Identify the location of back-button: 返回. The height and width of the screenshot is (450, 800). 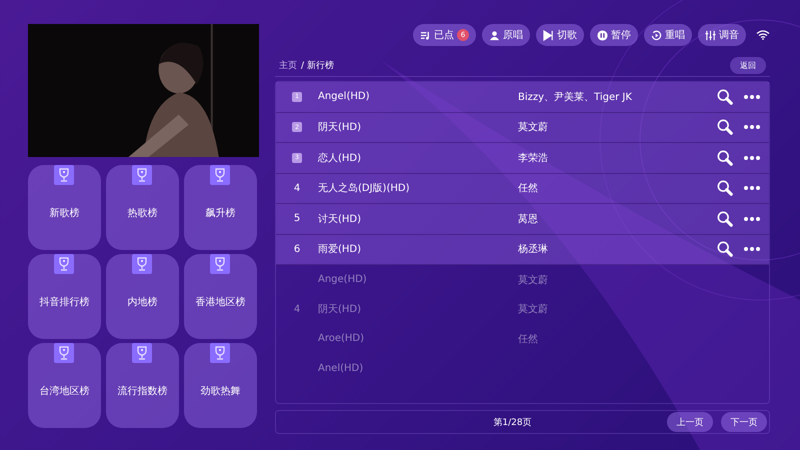
(748, 65).